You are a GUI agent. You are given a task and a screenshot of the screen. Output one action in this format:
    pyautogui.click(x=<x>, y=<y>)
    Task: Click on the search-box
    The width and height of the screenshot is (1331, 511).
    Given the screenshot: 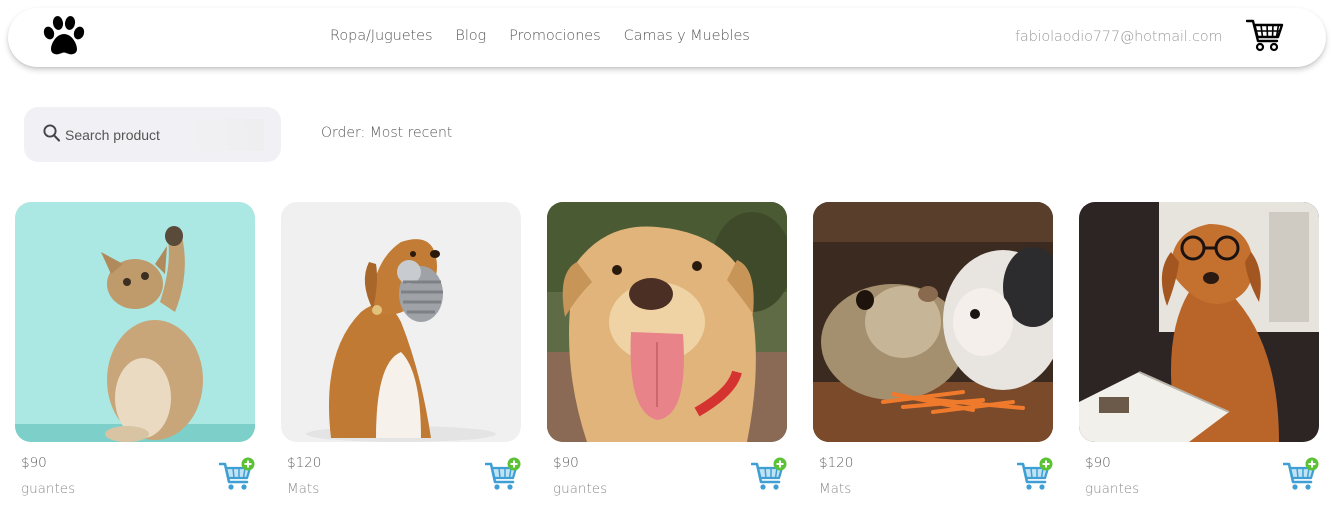 What is the action you would take?
    pyautogui.click(x=152, y=134)
    